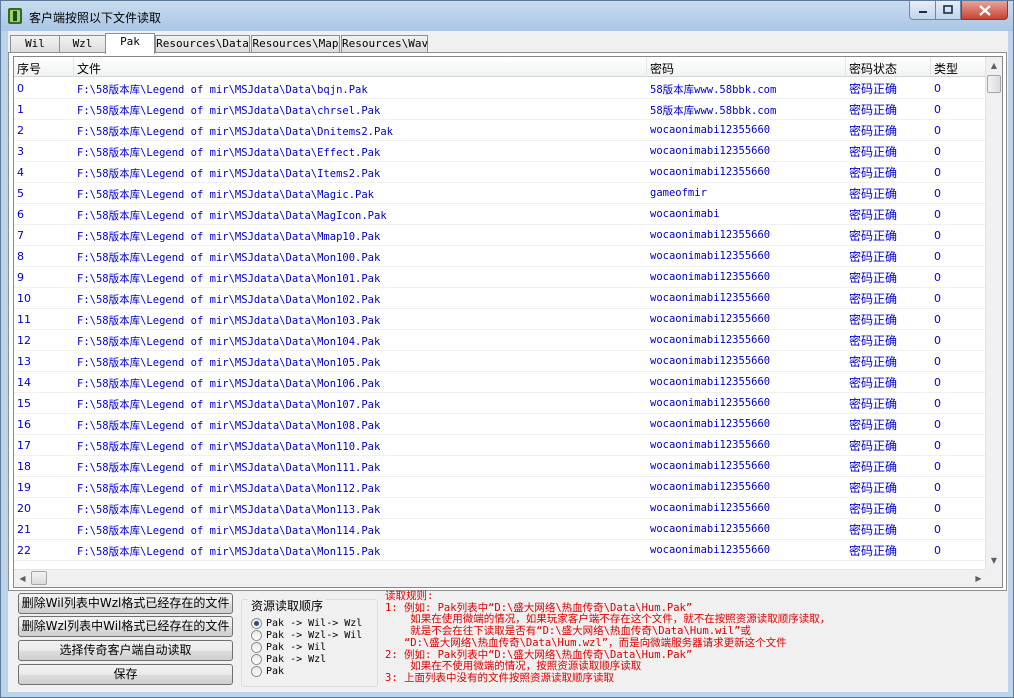 Image resolution: width=1014 pixels, height=698 pixels. What do you see at coordinates (922, 10) in the screenshot?
I see `minimize-button` at bounding box center [922, 10].